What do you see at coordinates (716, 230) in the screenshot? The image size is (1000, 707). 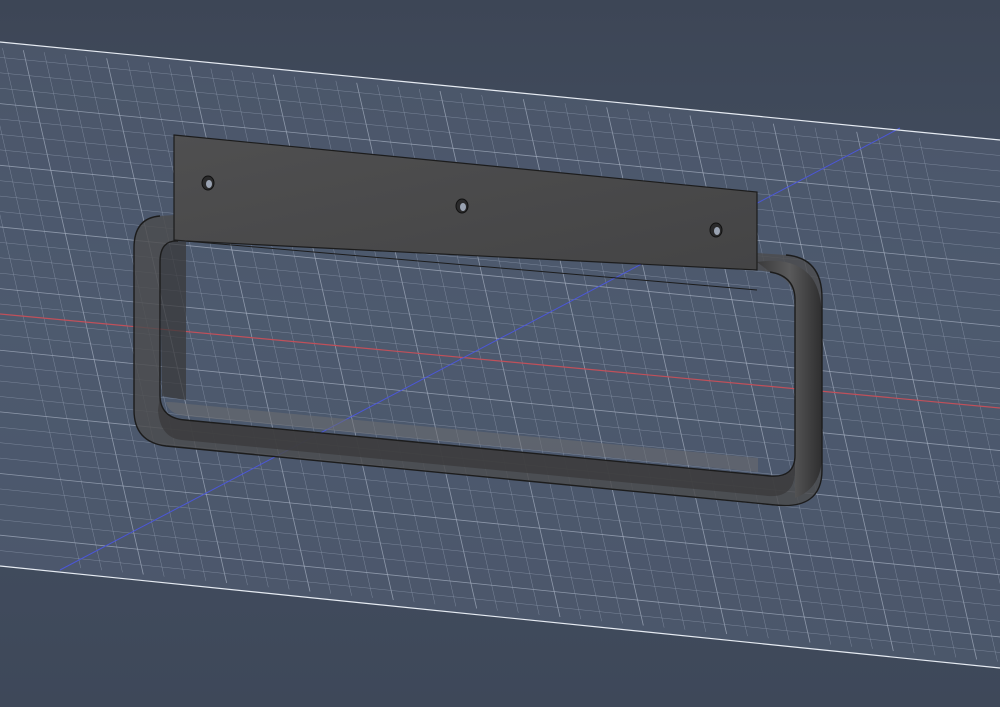 I see `screw-hole-right` at bounding box center [716, 230].